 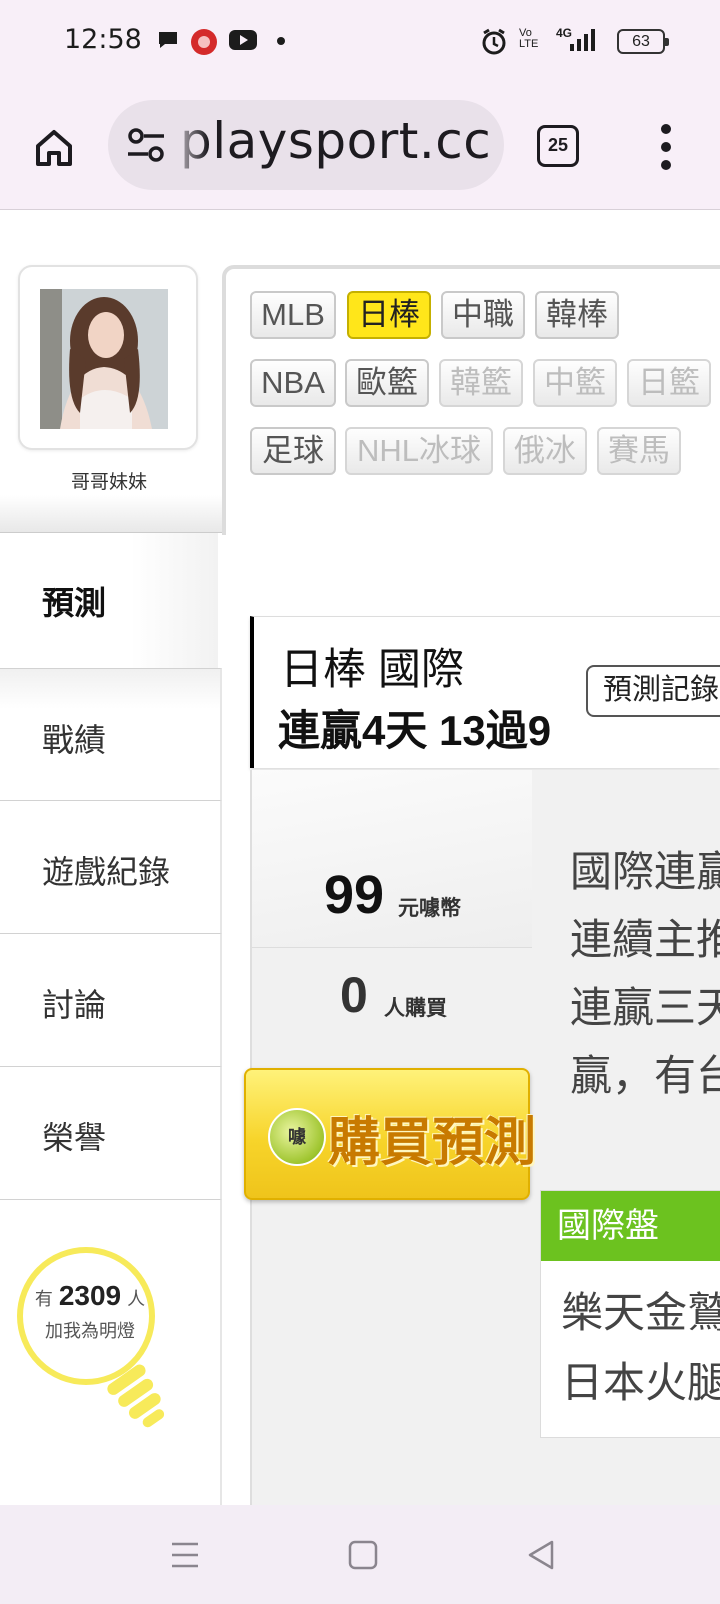 I want to click on prediction-record-button: 預測記錄, so click(x=653, y=691).